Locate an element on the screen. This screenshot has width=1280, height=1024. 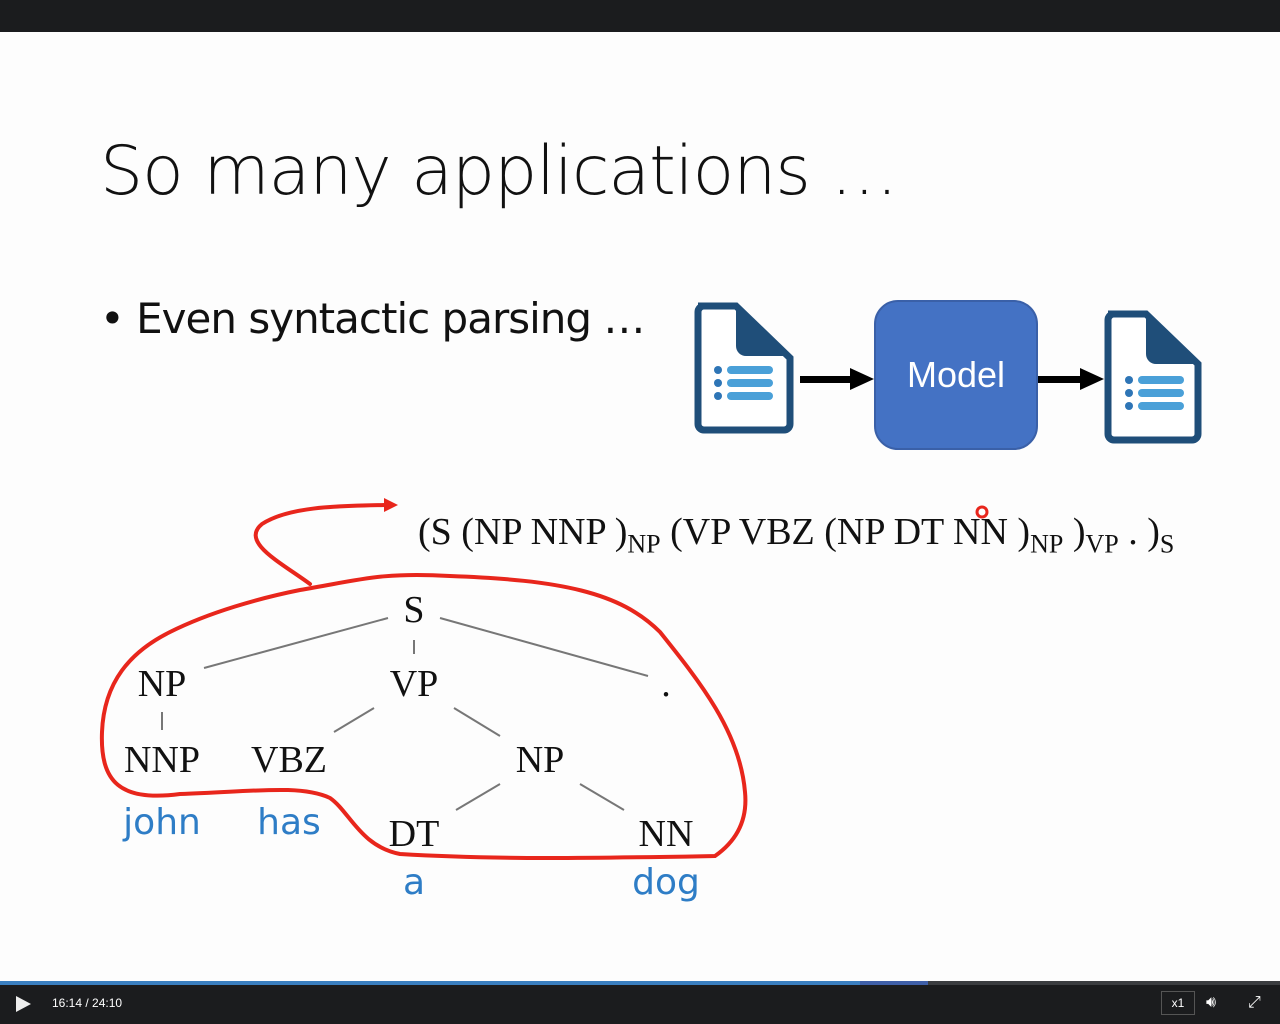
tree-edges is located at coordinates (405, 714).